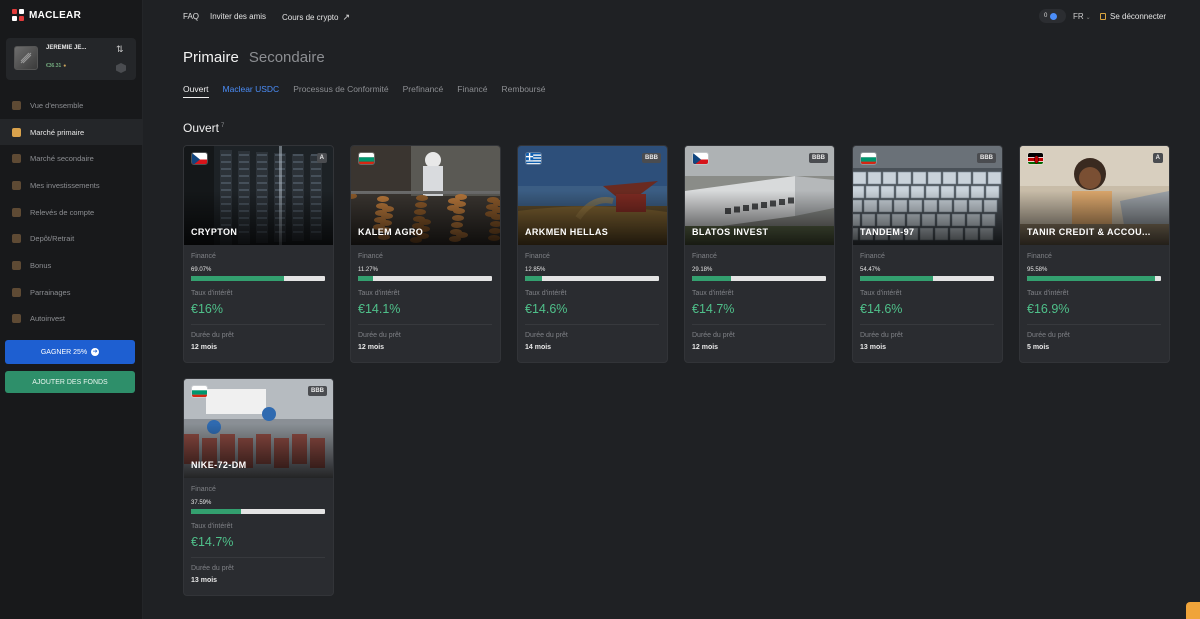 The height and width of the screenshot is (619, 1200). What do you see at coordinates (121, 49) in the screenshot?
I see `settings-sliders-icon: ⇅` at bounding box center [121, 49].